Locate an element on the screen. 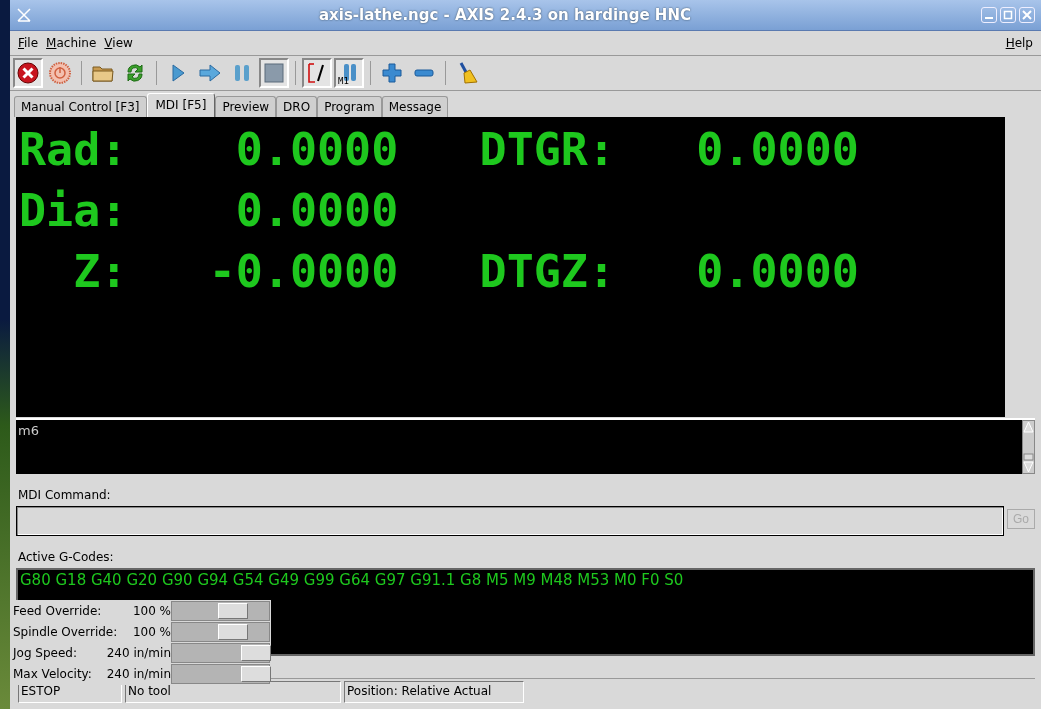 Image resolution: width=1041 pixels, height=709 pixels. power-icon is located at coordinates (60, 73).